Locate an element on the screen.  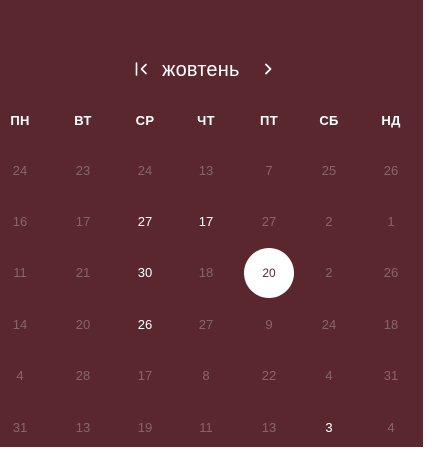
prev-month-button is located at coordinates (143, 69).